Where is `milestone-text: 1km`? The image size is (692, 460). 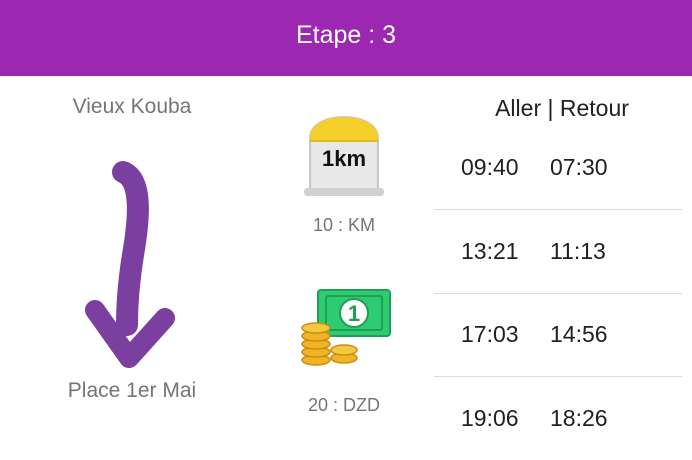 milestone-text: 1km is located at coordinates (344, 158).